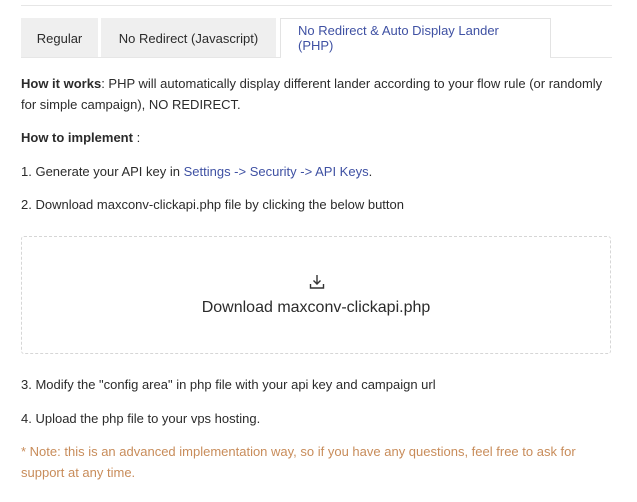  What do you see at coordinates (61, 83) in the screenshot?
I see `how-it-works-heading: How it works` at bounding box center [61, 83].